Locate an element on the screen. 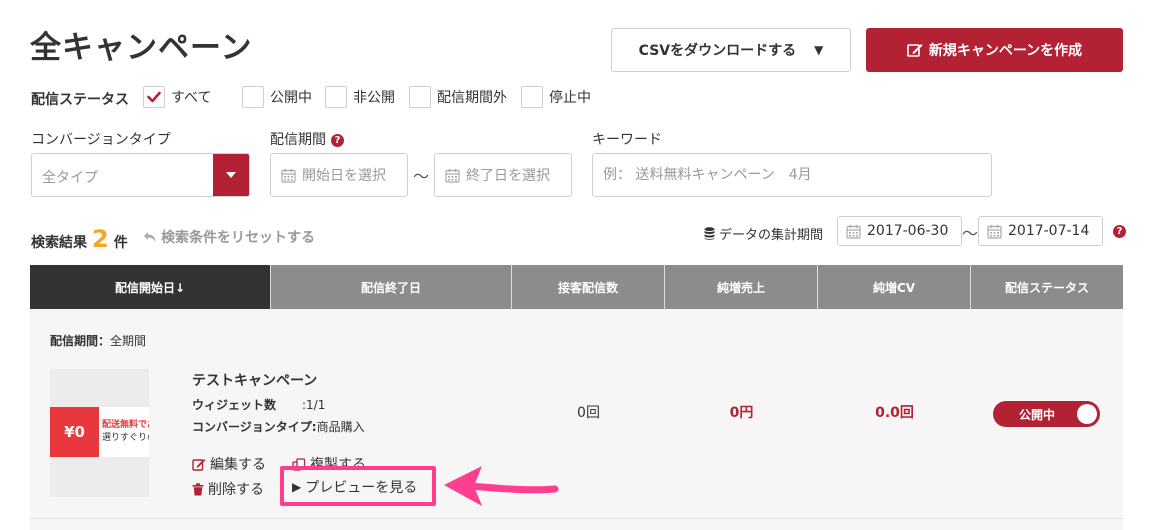  aggregation-period-text: データの集計期間 is located at coordinates (771, 235).